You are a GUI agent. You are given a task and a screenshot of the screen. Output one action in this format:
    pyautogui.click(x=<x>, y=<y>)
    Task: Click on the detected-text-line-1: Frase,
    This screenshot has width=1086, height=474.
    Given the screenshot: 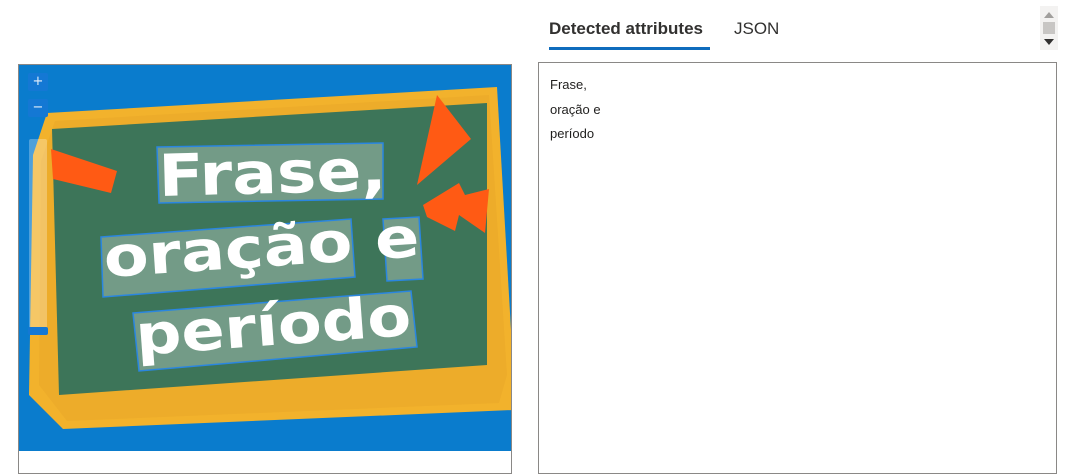 What is the action you would take?
    pyautogui.click(x=568, y=84)
    